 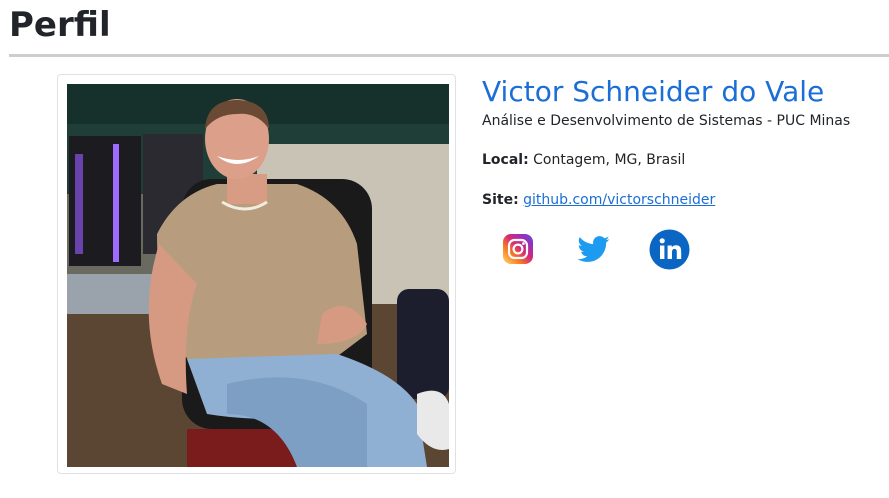 I want to click on location-label: Local:, so click(x=505, y=160).